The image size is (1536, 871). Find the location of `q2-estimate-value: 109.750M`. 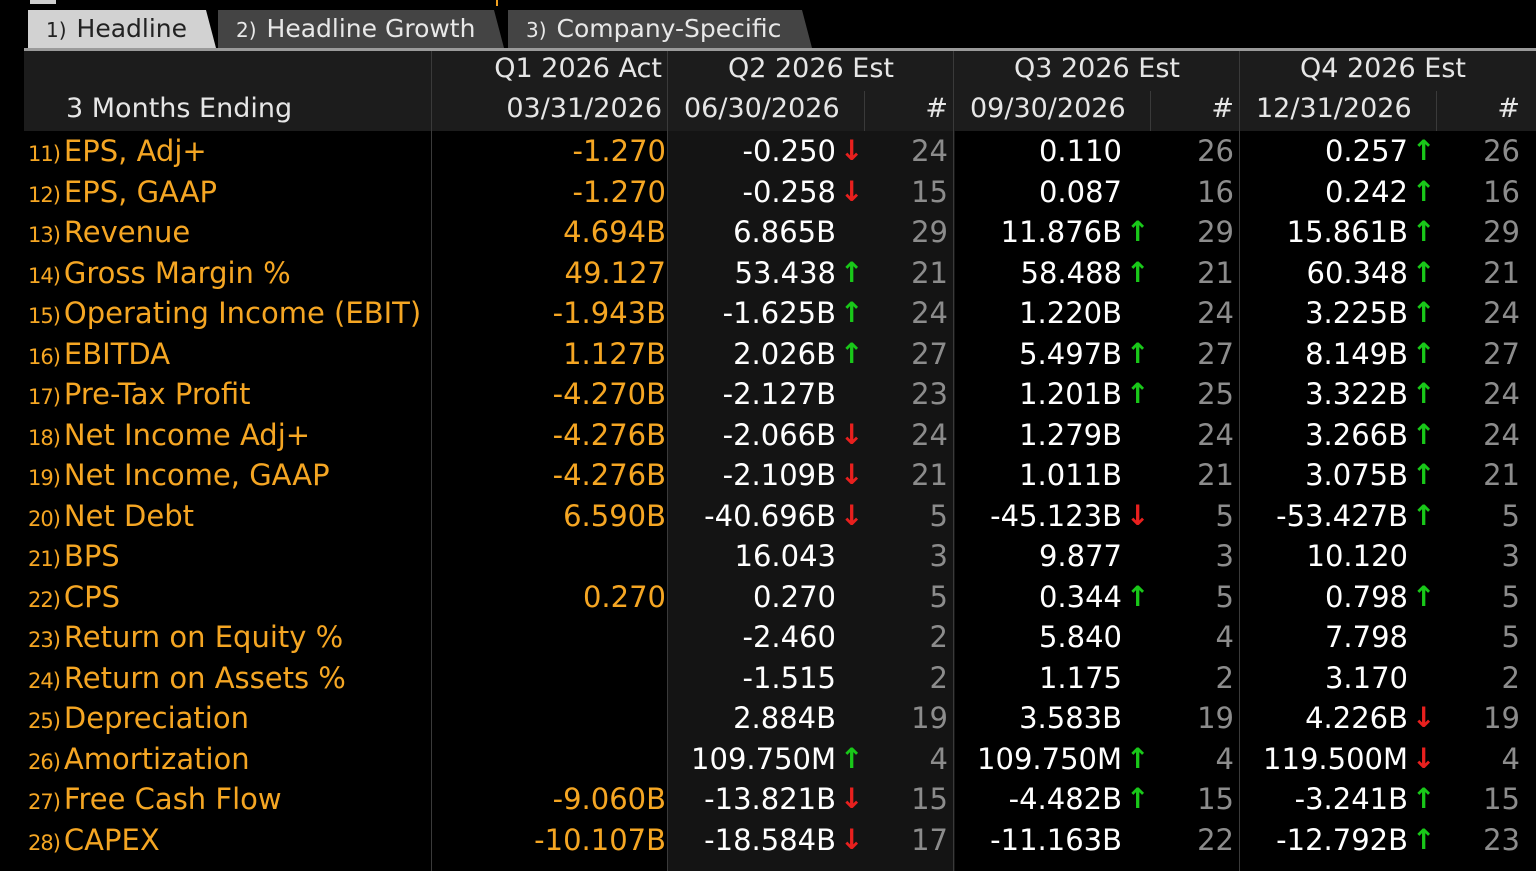

q2-estimate-value: 109.750M is located at coordinates (736, 759).